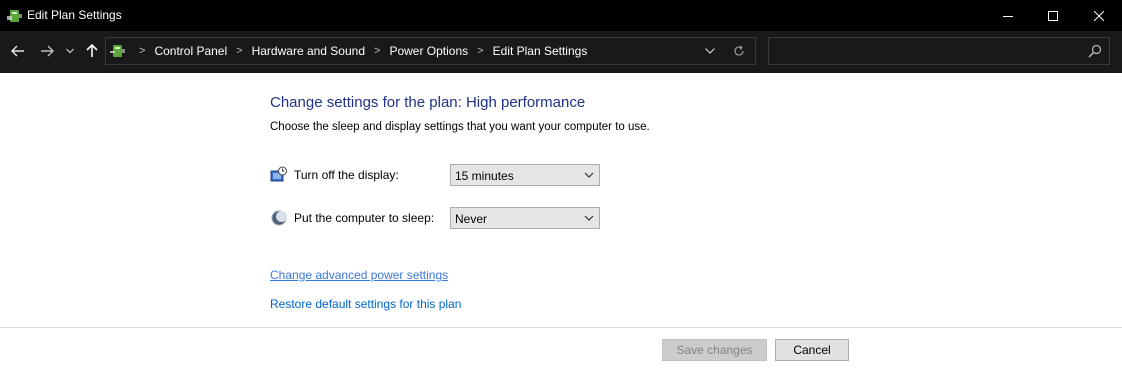  Describe the element at coordinates (471, 219) in the screenshot. I see `sleep-timeout-value: Never` at that location.